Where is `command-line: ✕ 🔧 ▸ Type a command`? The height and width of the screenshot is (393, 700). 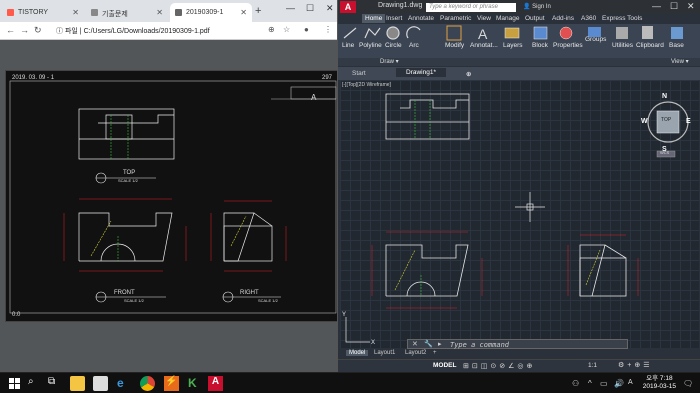
command-line: ✕ 🔧 ▸ Type a command is located at coordinates (517, 344).